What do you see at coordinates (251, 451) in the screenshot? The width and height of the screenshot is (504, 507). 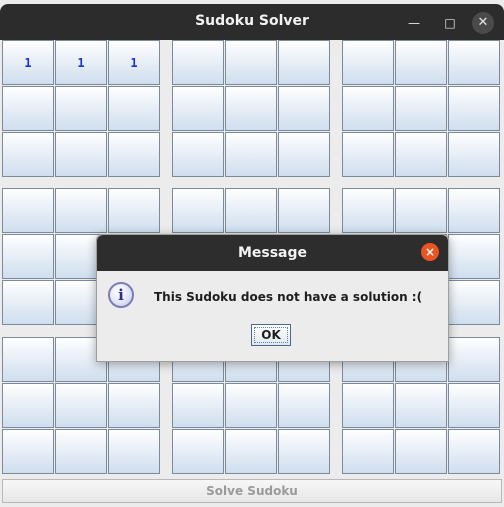 I see `sudoku-cell-r9-c5` at bounding box center [251, 451].